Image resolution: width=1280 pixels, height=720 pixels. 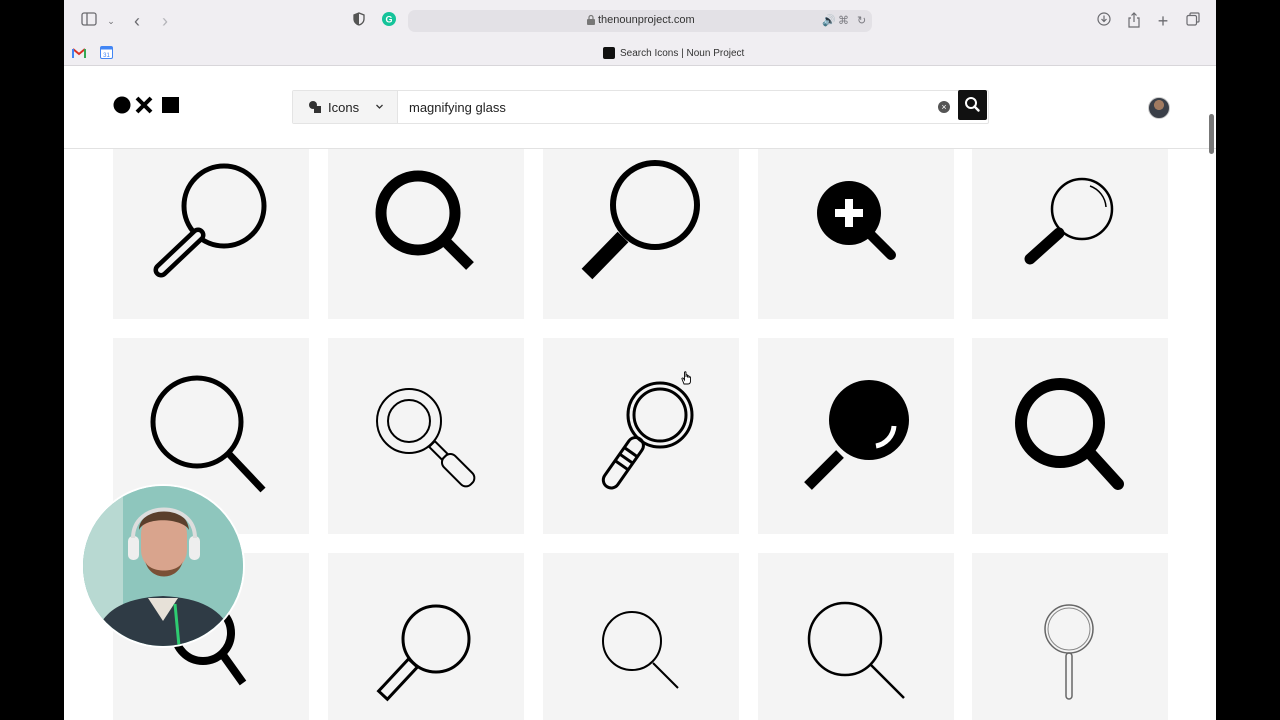 I want to click on video-letterbox-right, so click(x=1248, y=360).